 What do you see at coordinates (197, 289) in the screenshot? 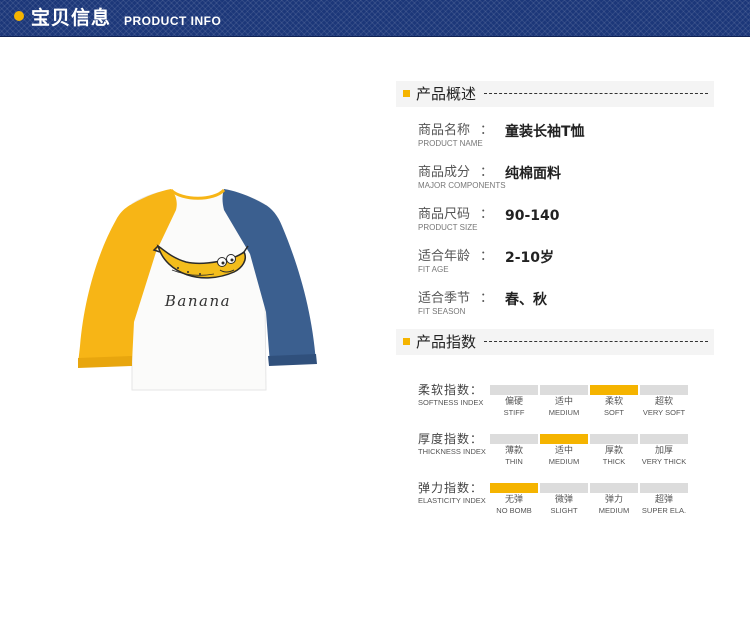
I see `product-shirt-image: Banana` at bounding box center [197, 289].